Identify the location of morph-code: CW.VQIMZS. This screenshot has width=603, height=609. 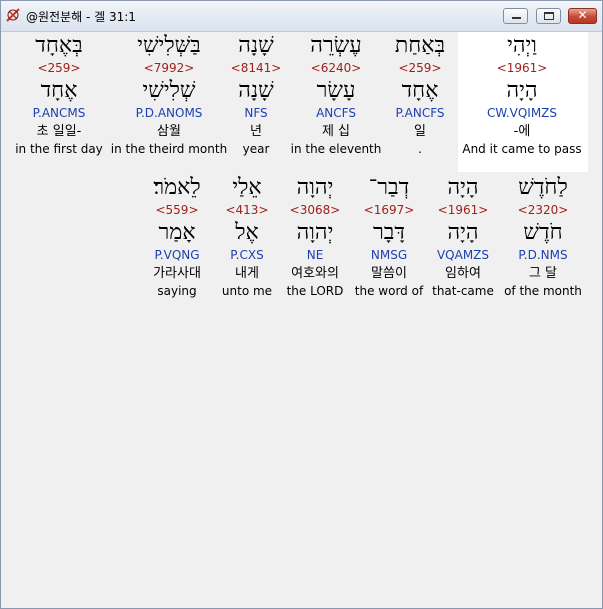
(522, 113).